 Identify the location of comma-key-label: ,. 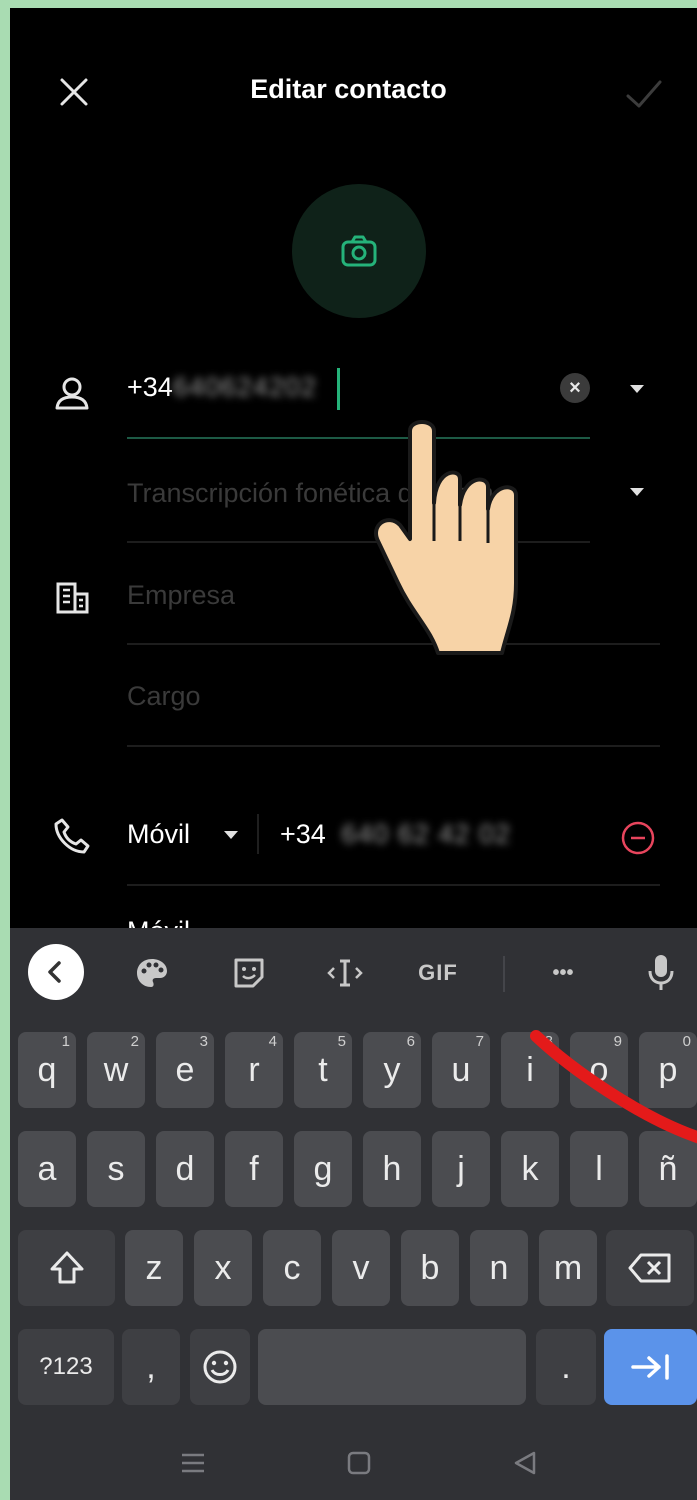
(151, 1366).